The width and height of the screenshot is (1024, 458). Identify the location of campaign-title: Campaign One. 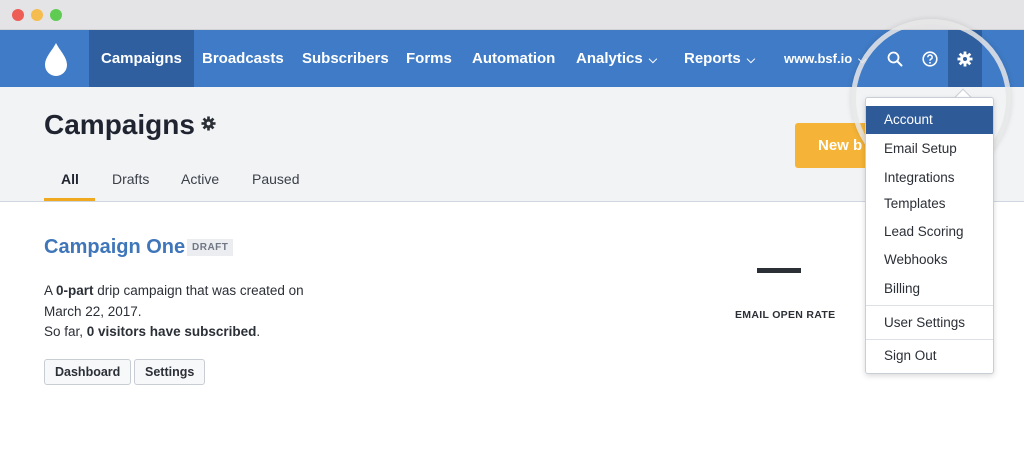
(114, 247).